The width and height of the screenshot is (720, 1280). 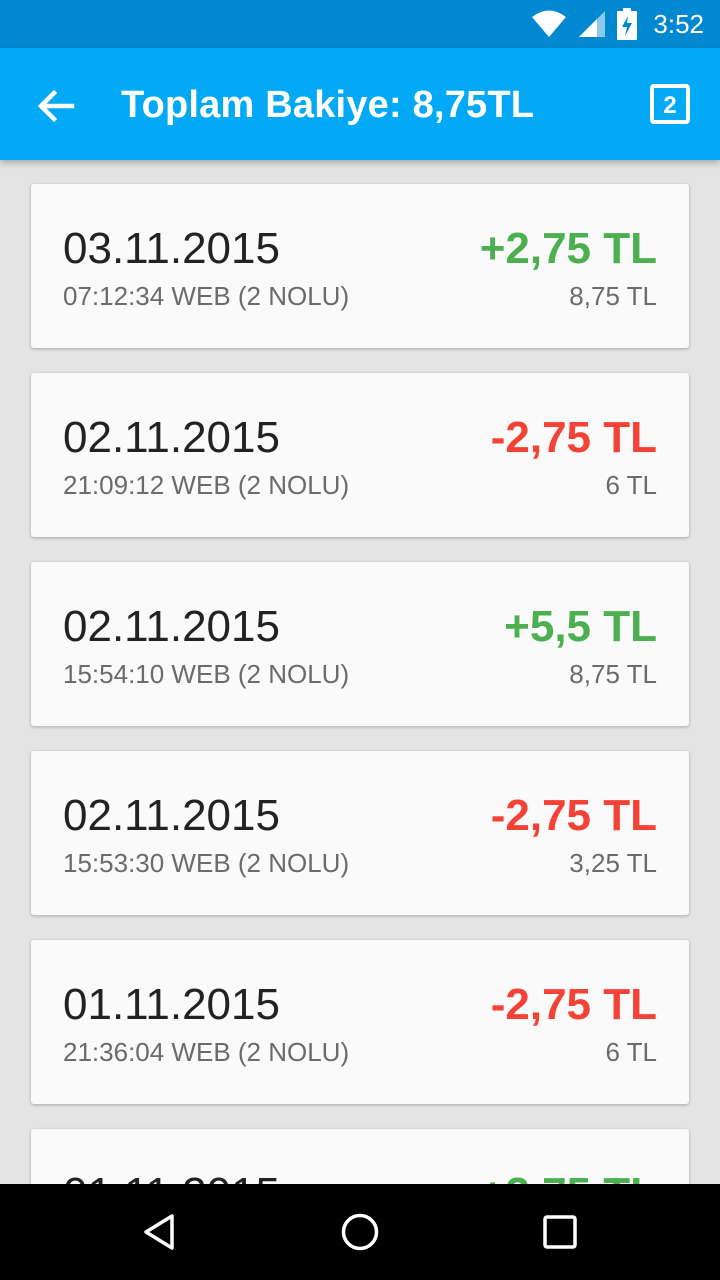 What do you see at coordinates (206, 485) in the screenshot?
I see `transaction-detail: 21:09:12 WEB (2 NOLU)` at bounding box center [206, 485].